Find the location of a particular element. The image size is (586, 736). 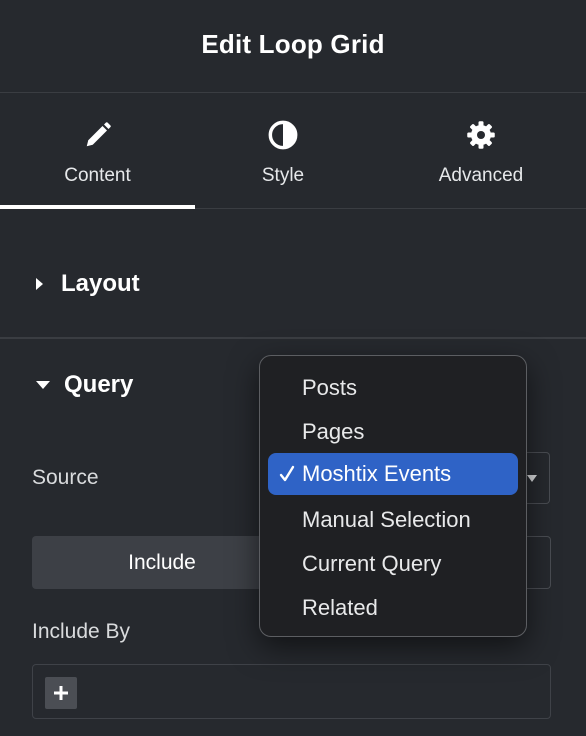

add-include-by-button is located at coordinates (61, 693).